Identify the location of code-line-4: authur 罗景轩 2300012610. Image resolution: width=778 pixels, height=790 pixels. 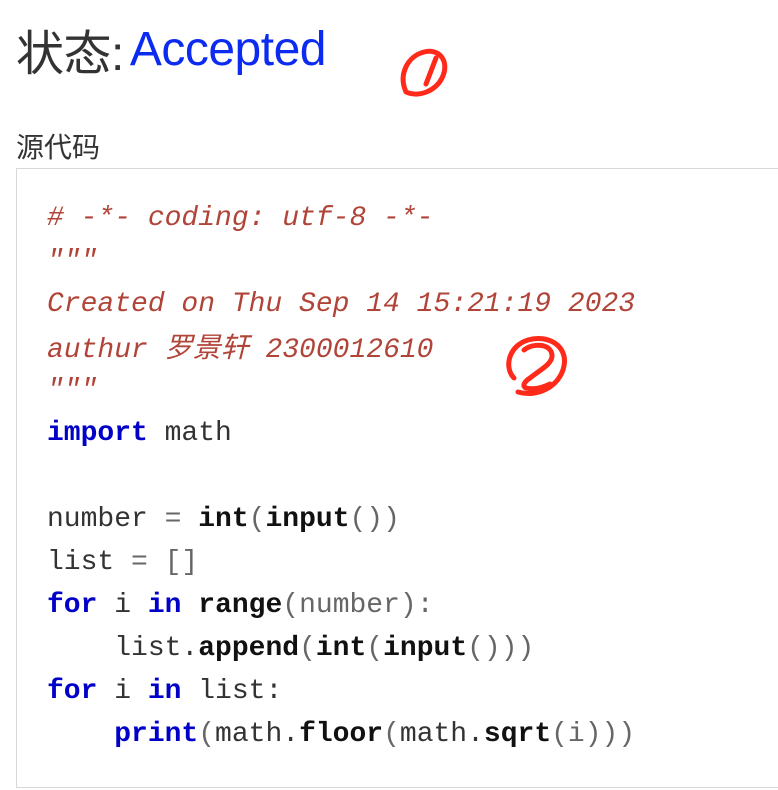
(341, 347).